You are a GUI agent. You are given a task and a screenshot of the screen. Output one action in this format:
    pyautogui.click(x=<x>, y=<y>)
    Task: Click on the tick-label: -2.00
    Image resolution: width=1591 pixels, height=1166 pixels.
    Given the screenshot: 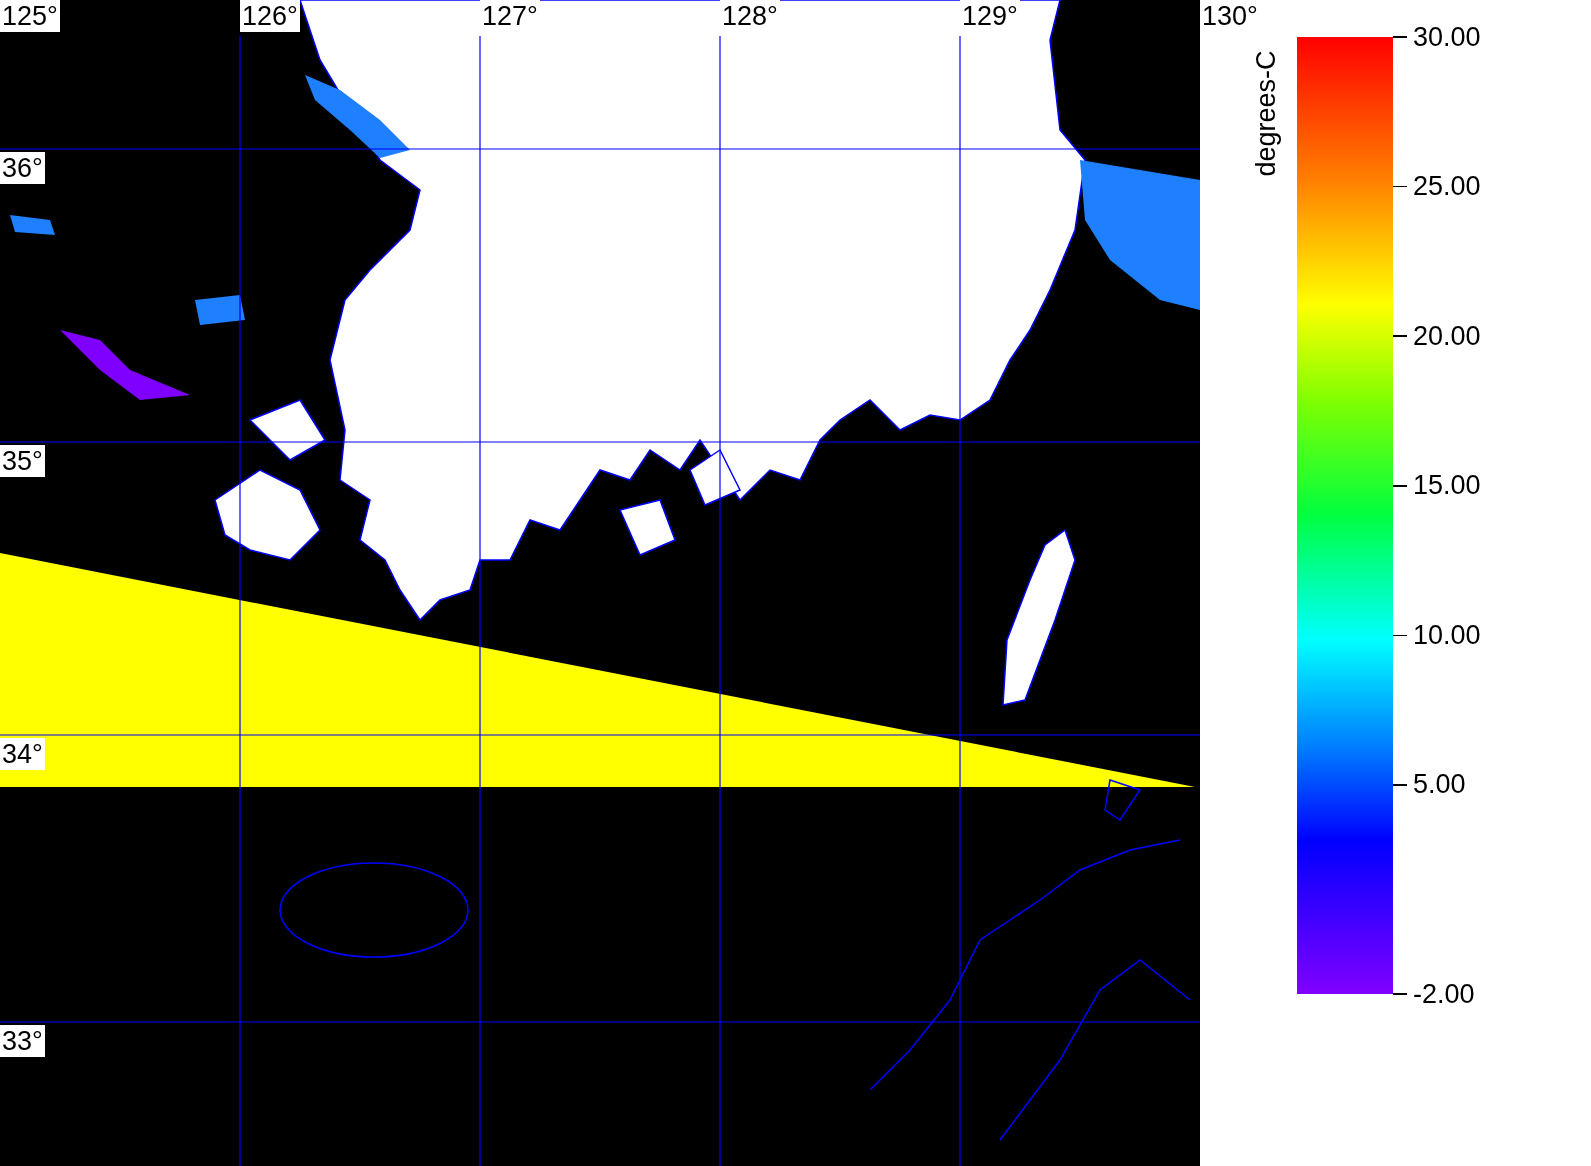 What is the action you would take?
    pyautogui.click(x=1444, y=994)
    